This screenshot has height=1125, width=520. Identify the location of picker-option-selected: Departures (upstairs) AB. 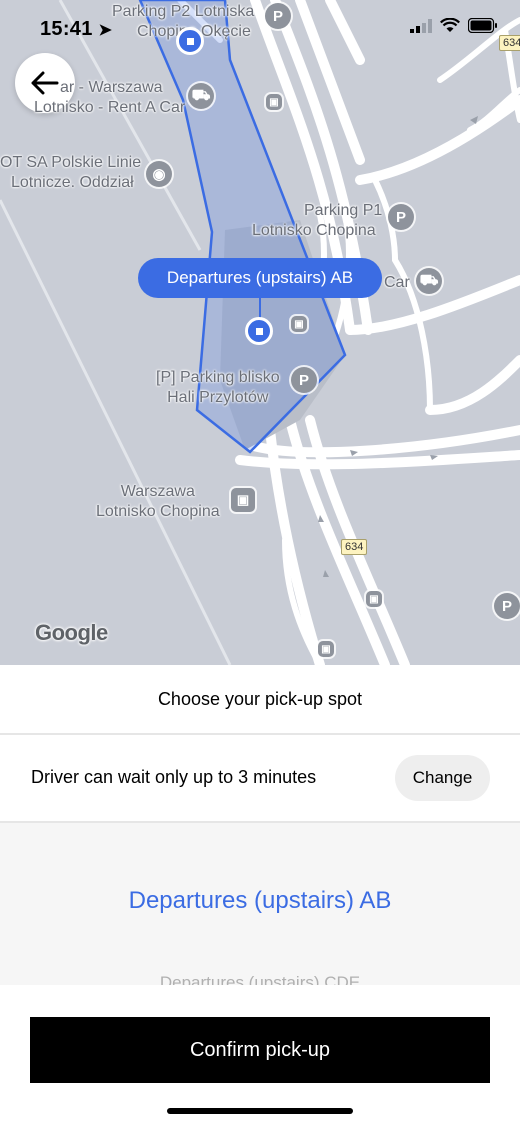
(260, 901).